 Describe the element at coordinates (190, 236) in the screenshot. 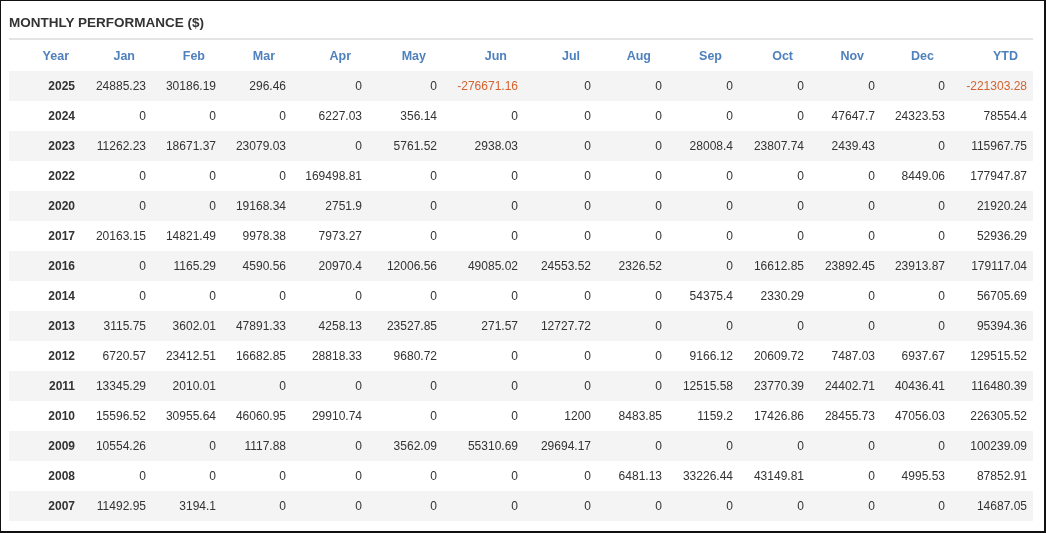

I see `table-cell: 14821.49` at that location.